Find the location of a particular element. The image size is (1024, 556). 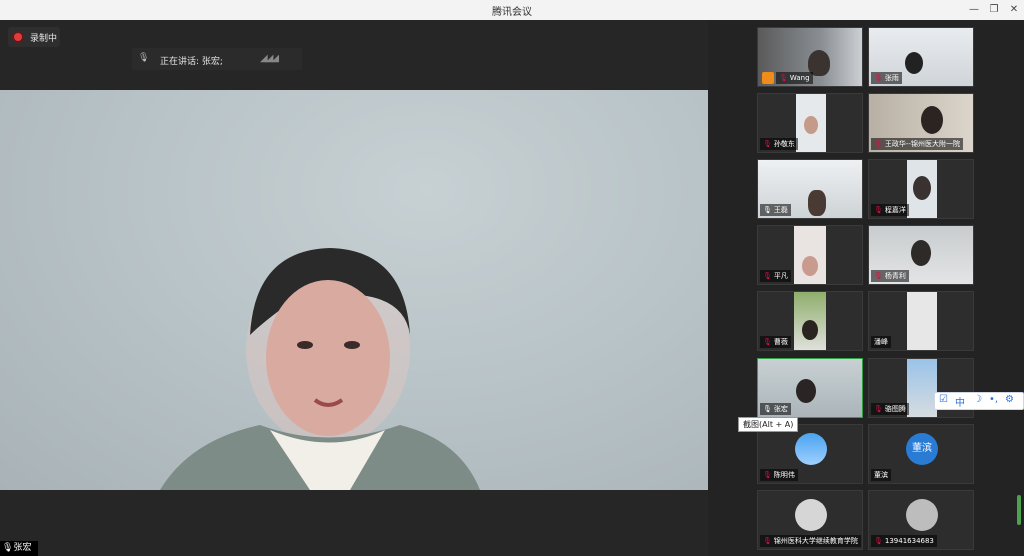

checkbox-icon: ☑ is located at coordinates (943, 399).